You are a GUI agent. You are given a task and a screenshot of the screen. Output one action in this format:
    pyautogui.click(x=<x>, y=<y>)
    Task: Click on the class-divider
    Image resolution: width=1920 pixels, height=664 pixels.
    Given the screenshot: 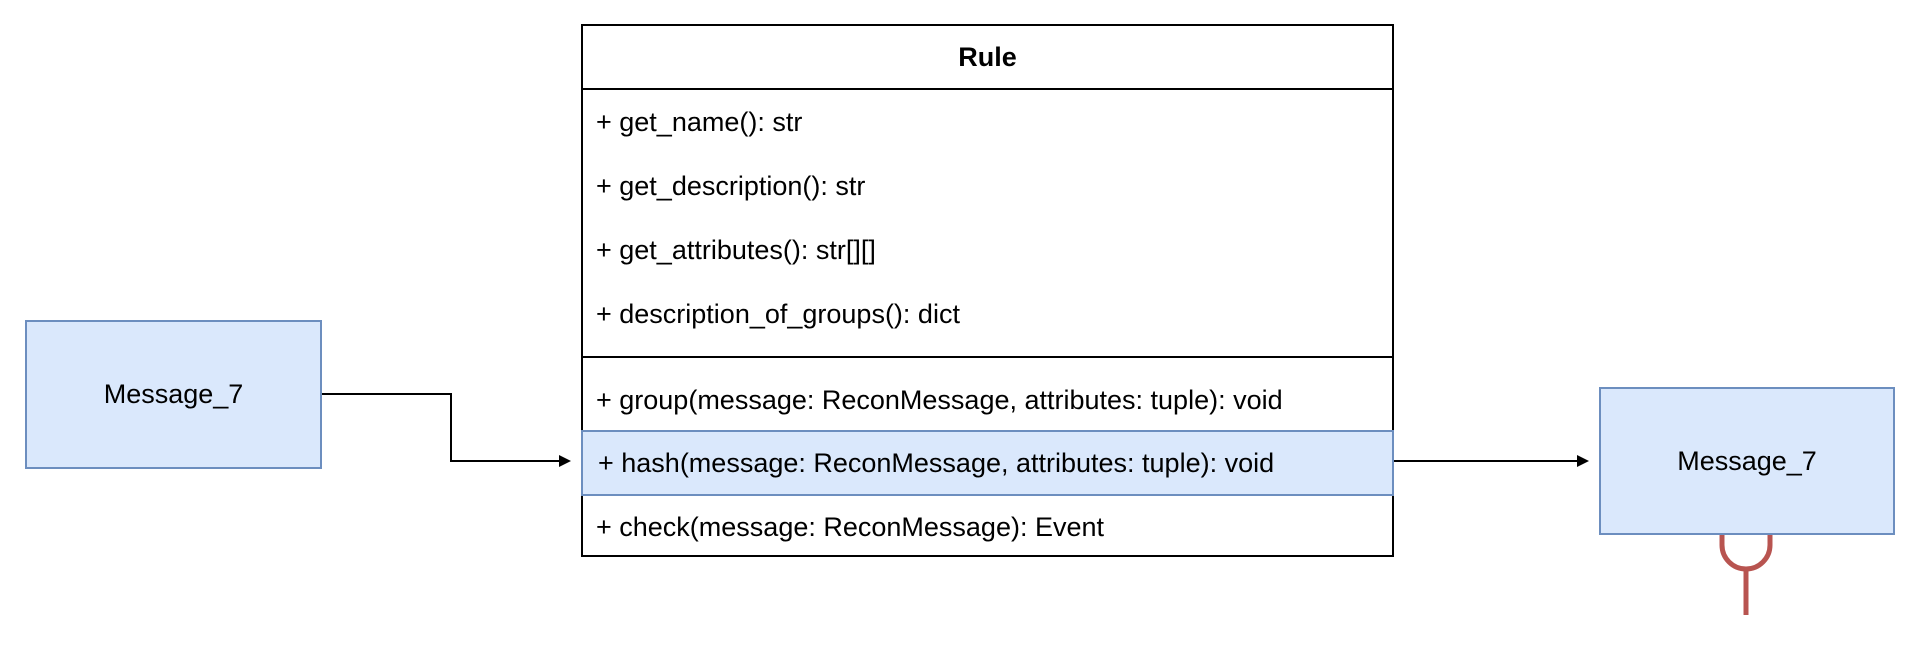 What is the action you would take?
    pyautogui.click(x=987, y=357)
    